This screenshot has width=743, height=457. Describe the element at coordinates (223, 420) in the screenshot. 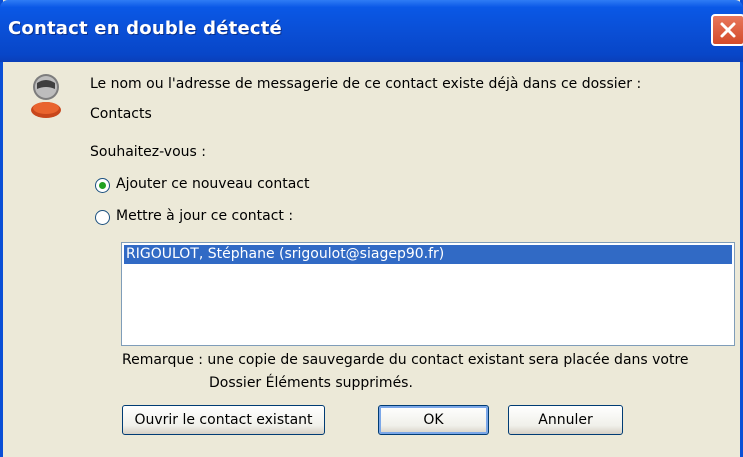

I see `open-existing-contact-button: Ouvrir le contact existant` at that location.